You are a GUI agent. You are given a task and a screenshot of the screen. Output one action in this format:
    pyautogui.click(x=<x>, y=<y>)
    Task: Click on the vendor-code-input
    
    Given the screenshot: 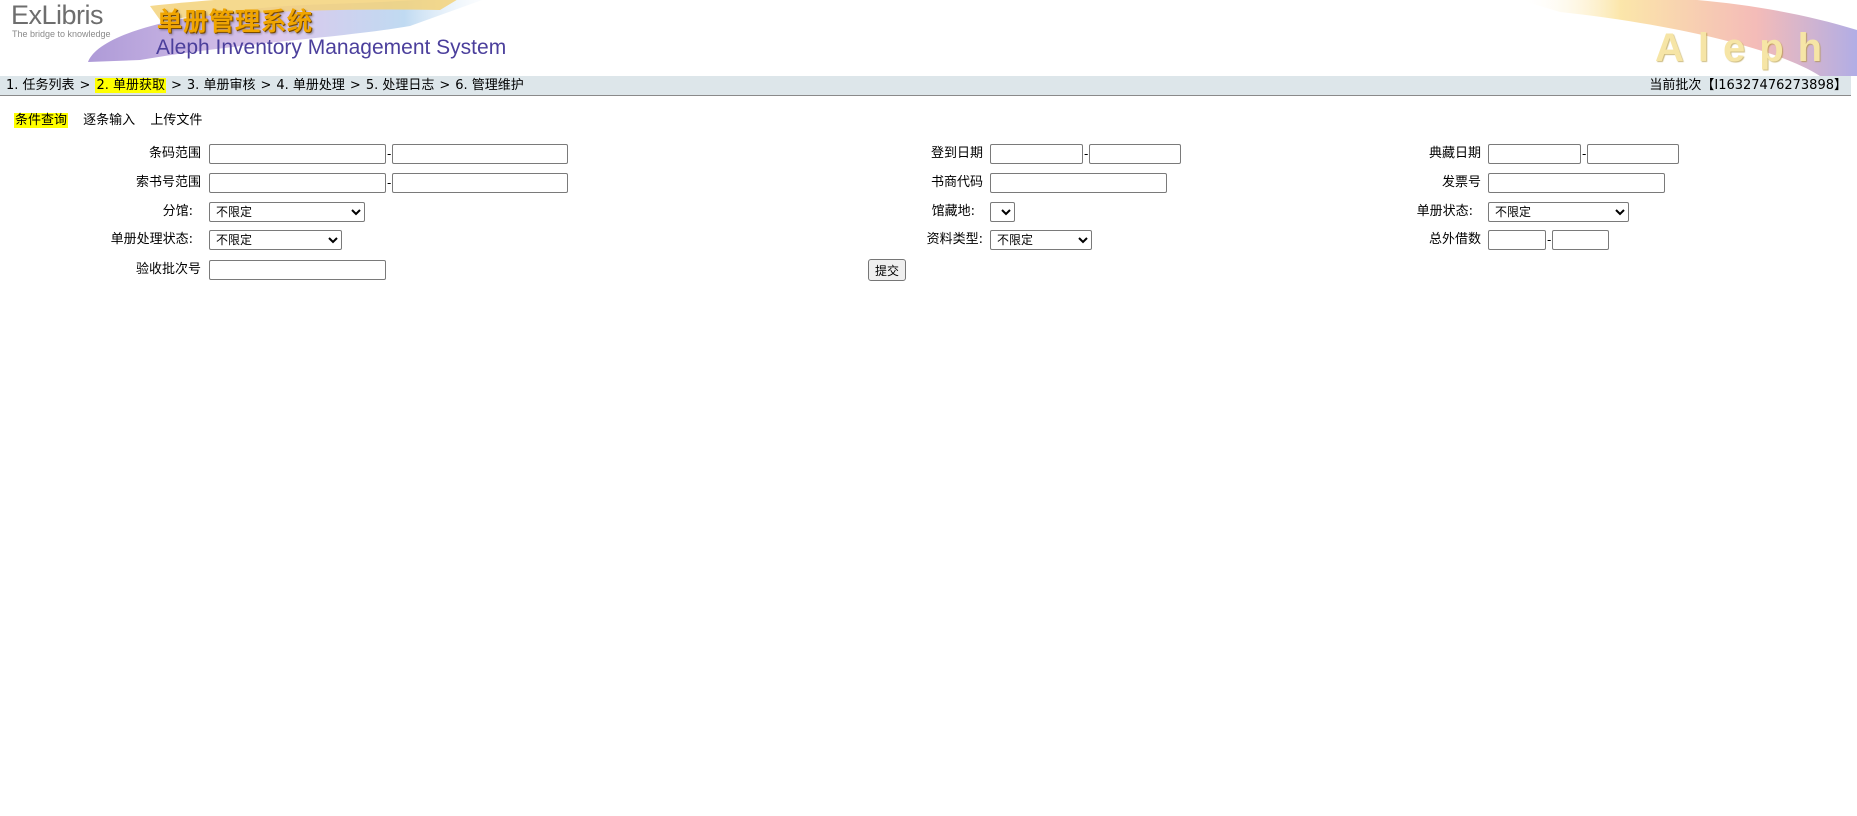 What is the action you would take?
    pyautogui.click(x=1078, y=183)
    